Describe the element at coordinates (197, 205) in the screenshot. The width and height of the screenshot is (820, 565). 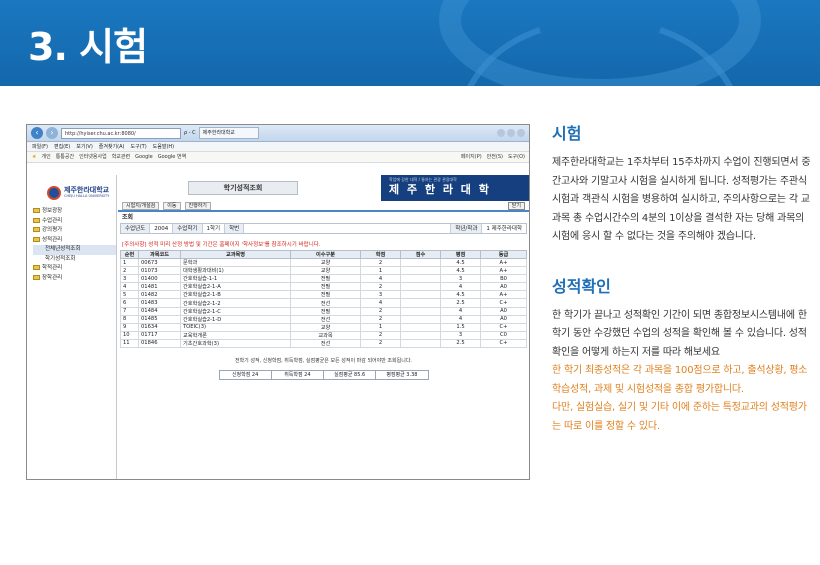
I see `subnav-item: 진행하기` at that location.